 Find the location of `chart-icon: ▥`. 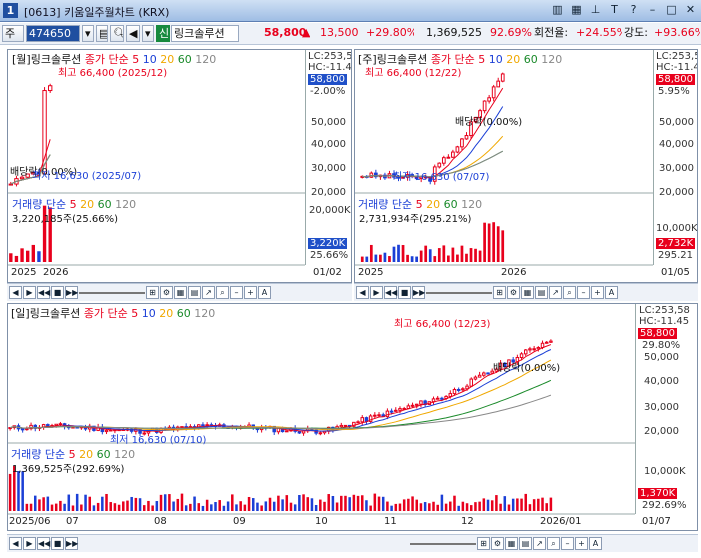

chart-icon: ▥ is located at coordinates (557, 10).